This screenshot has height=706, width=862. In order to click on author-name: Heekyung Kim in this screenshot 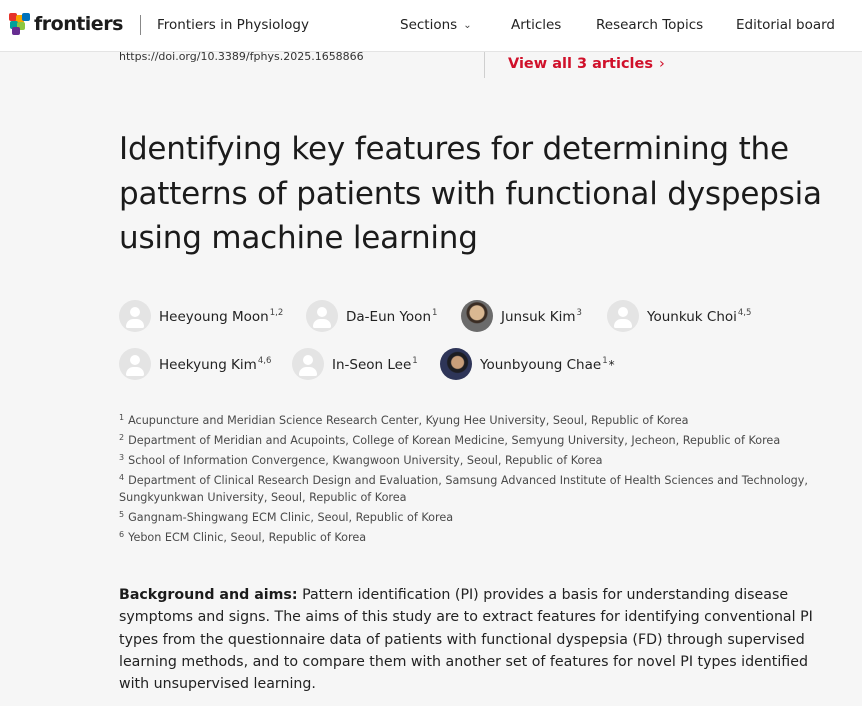, I will do `click(208, 364)`.